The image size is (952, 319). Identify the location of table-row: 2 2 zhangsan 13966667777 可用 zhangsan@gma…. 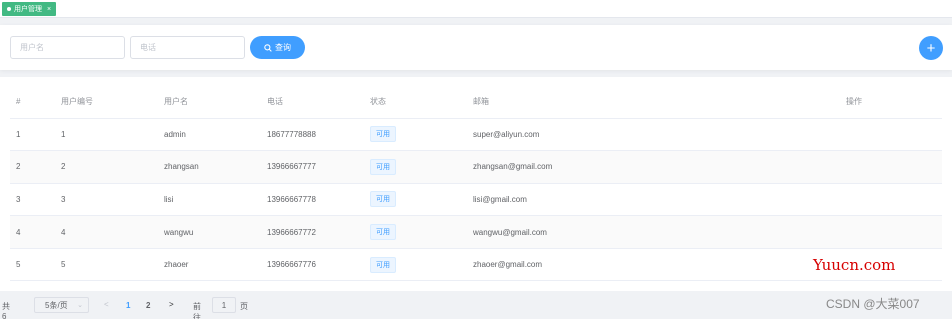
(476, 167).